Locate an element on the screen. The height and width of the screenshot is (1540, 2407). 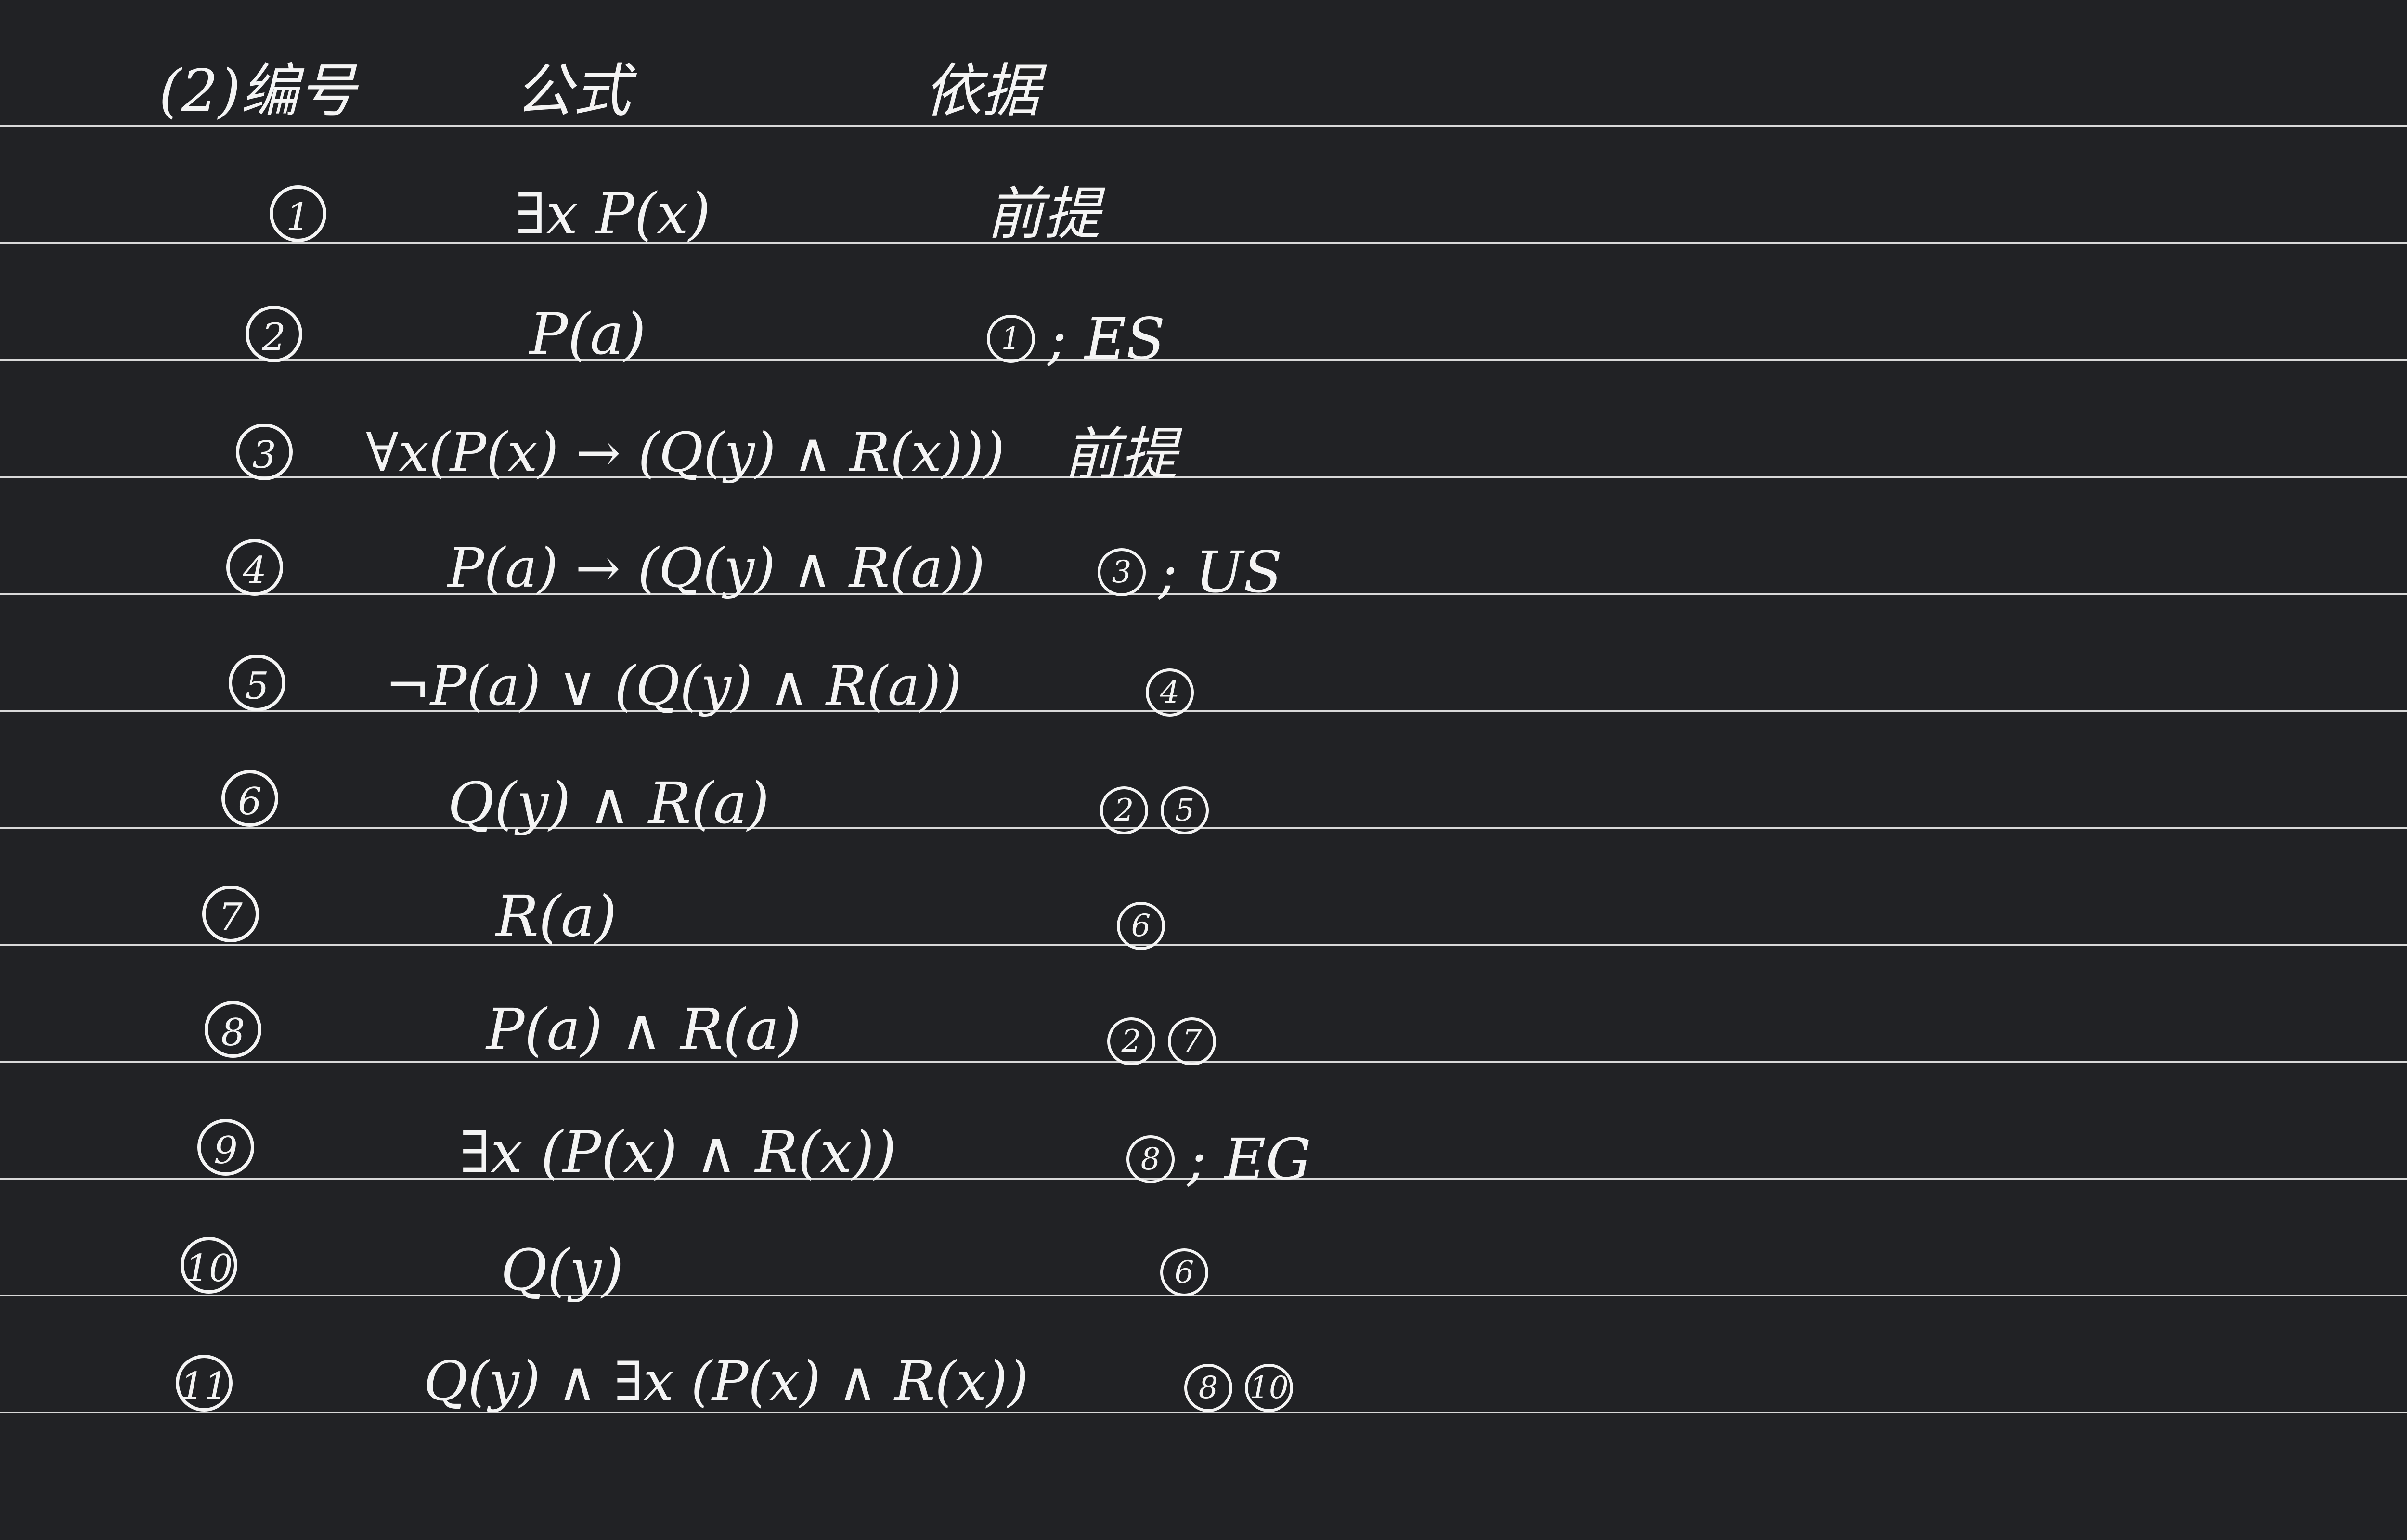
step-basis: 4 is located at coordinates (1172, 685).